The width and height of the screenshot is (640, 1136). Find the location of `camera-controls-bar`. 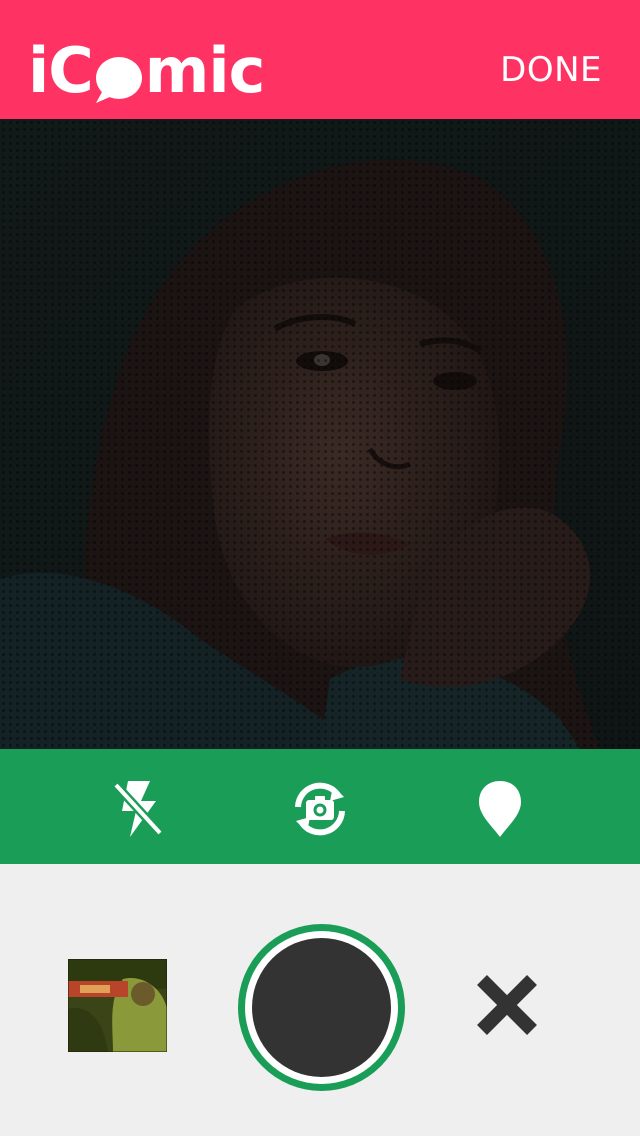

camera-controls-bar is located at coordinates (320, 806).